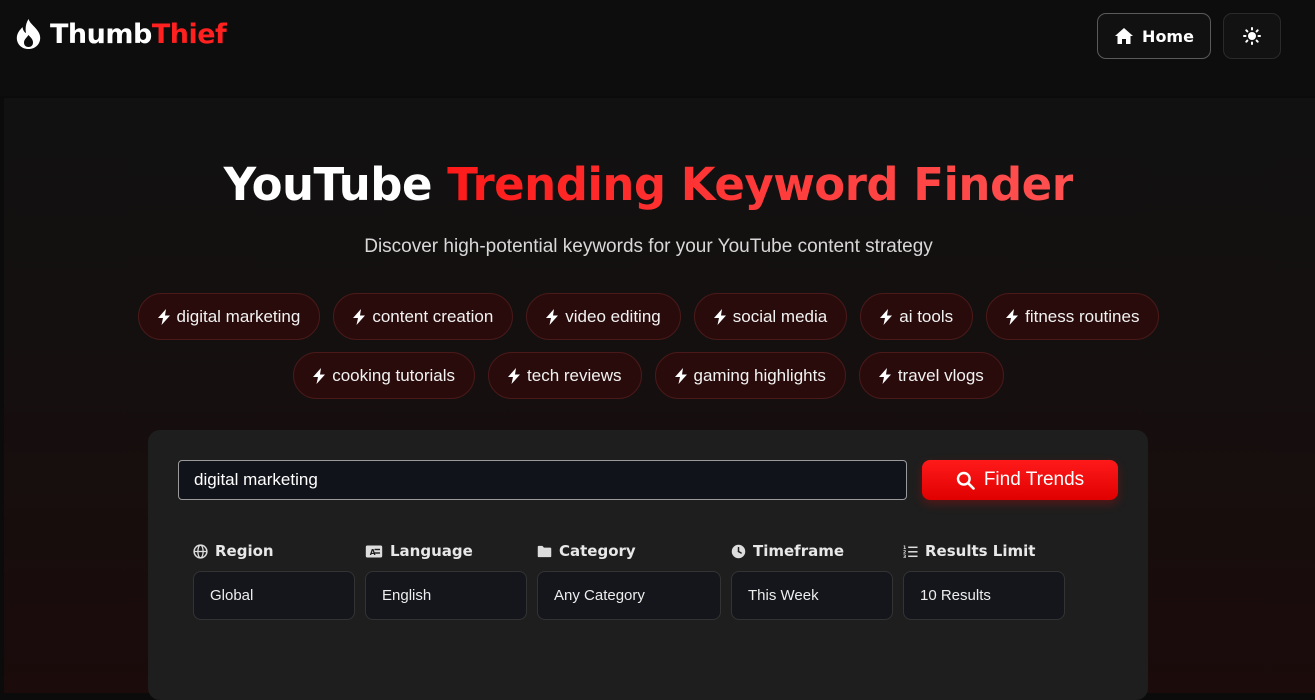  I want to click on suggestion-chip-label: social media, so click(780, 316).